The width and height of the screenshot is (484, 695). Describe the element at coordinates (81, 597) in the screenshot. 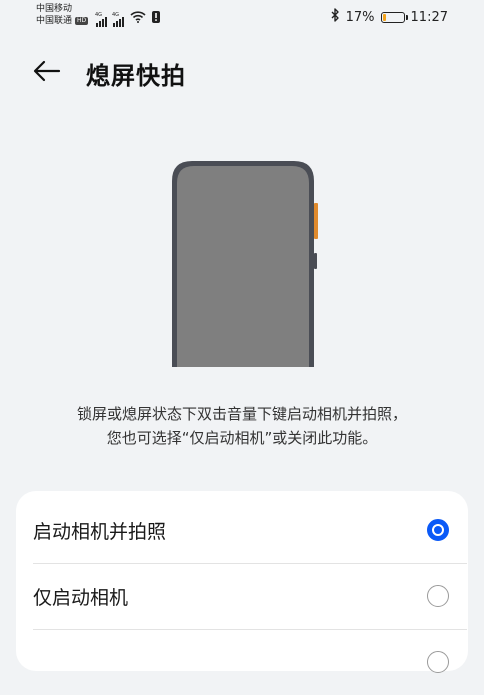

I see `option-label: 仅启动相机` at that location.